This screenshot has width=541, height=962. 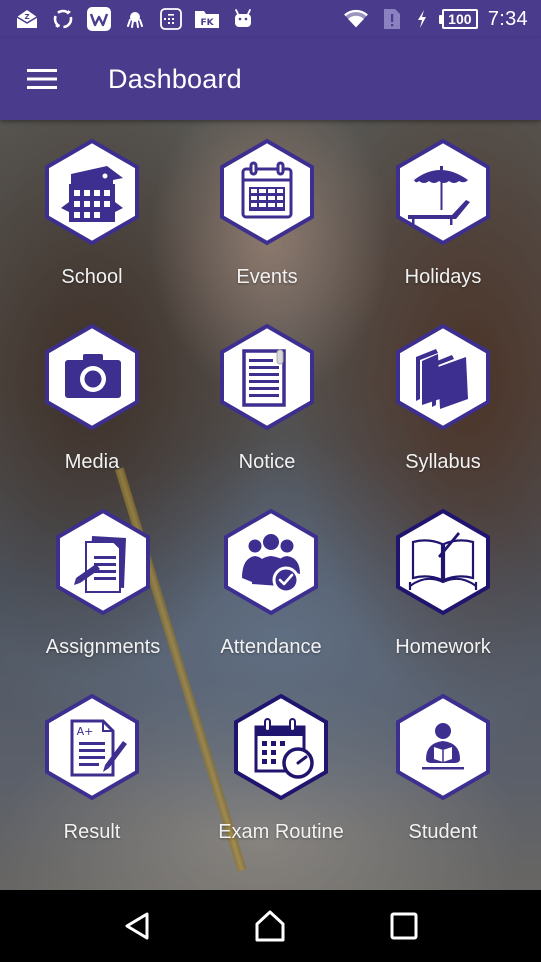 I want to click on tile-label: Notice, so click(x=267, y=462).